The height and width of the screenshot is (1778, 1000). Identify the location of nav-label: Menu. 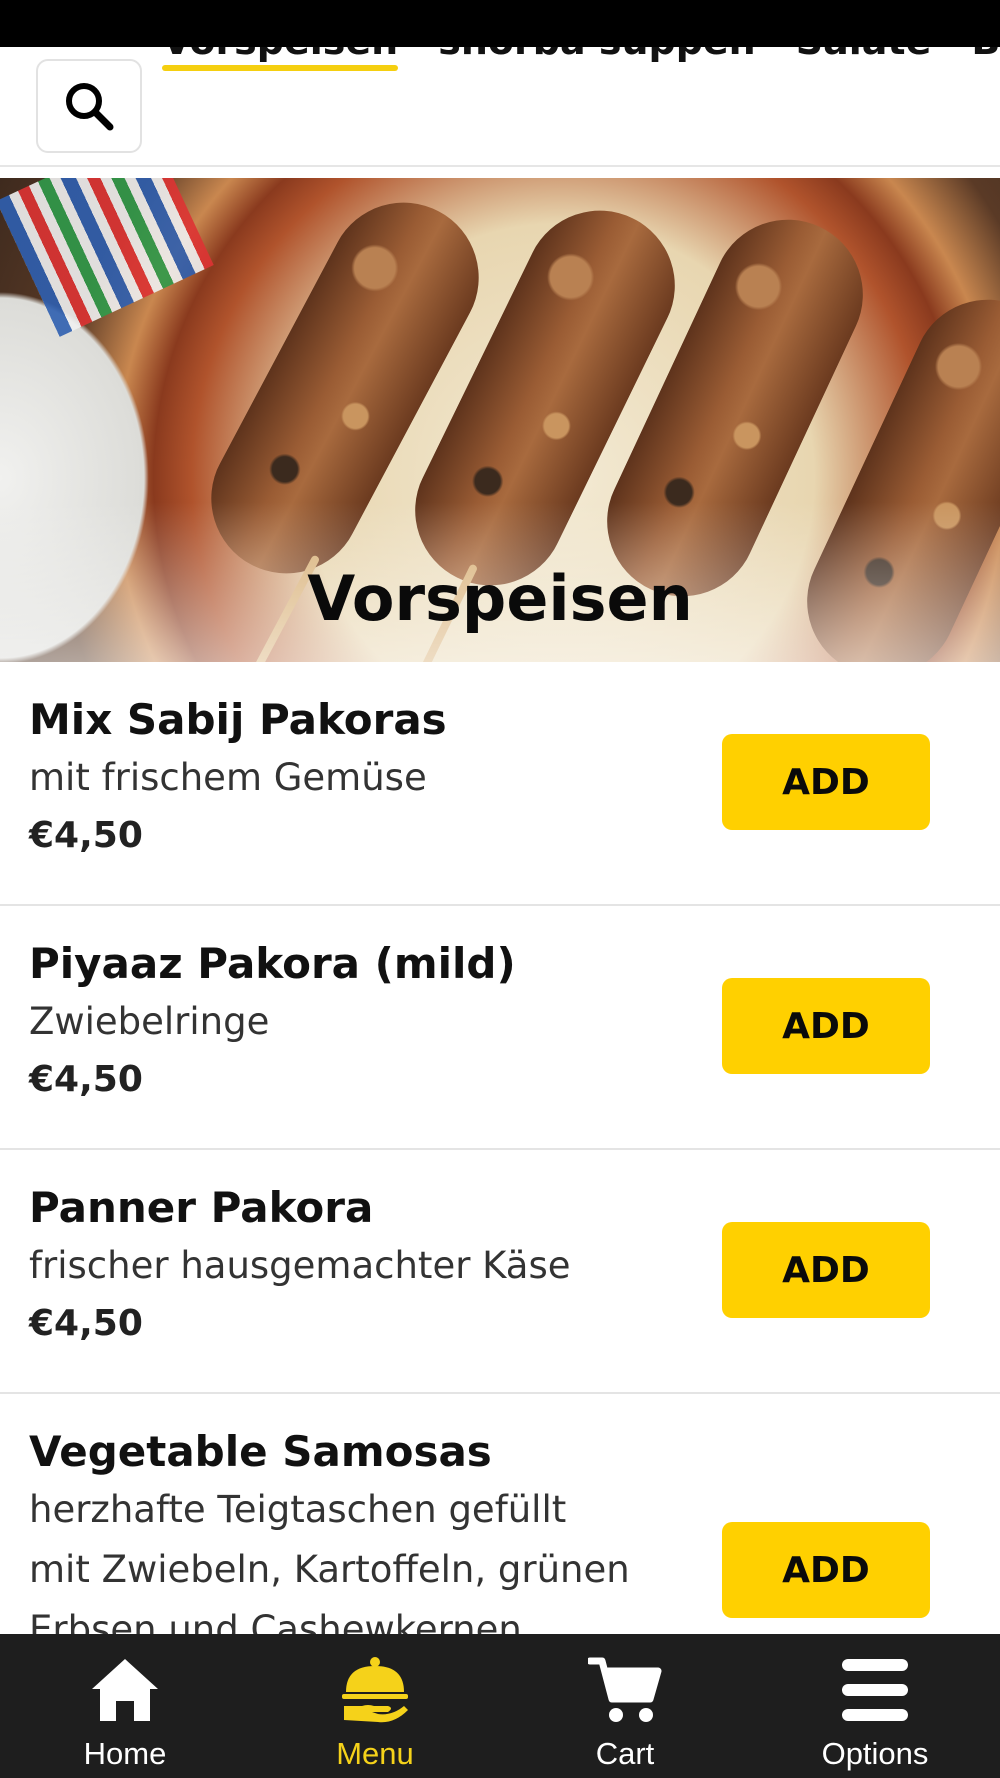
(375, 1753).